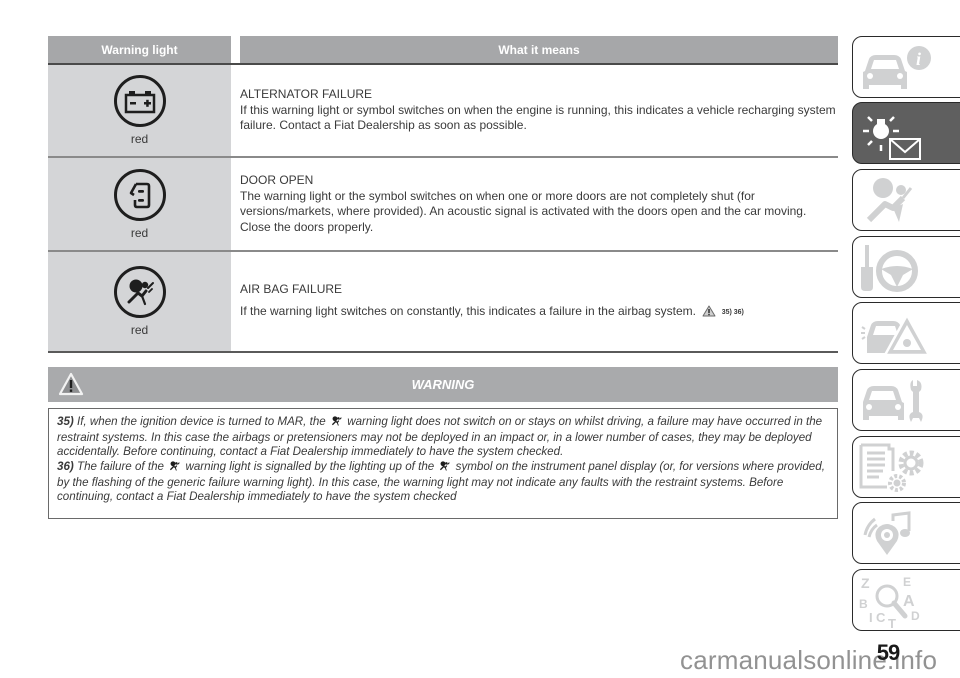  Describe the element at coordinates (918, 59) in the screenshot. I see `svg-text: i` at that location.